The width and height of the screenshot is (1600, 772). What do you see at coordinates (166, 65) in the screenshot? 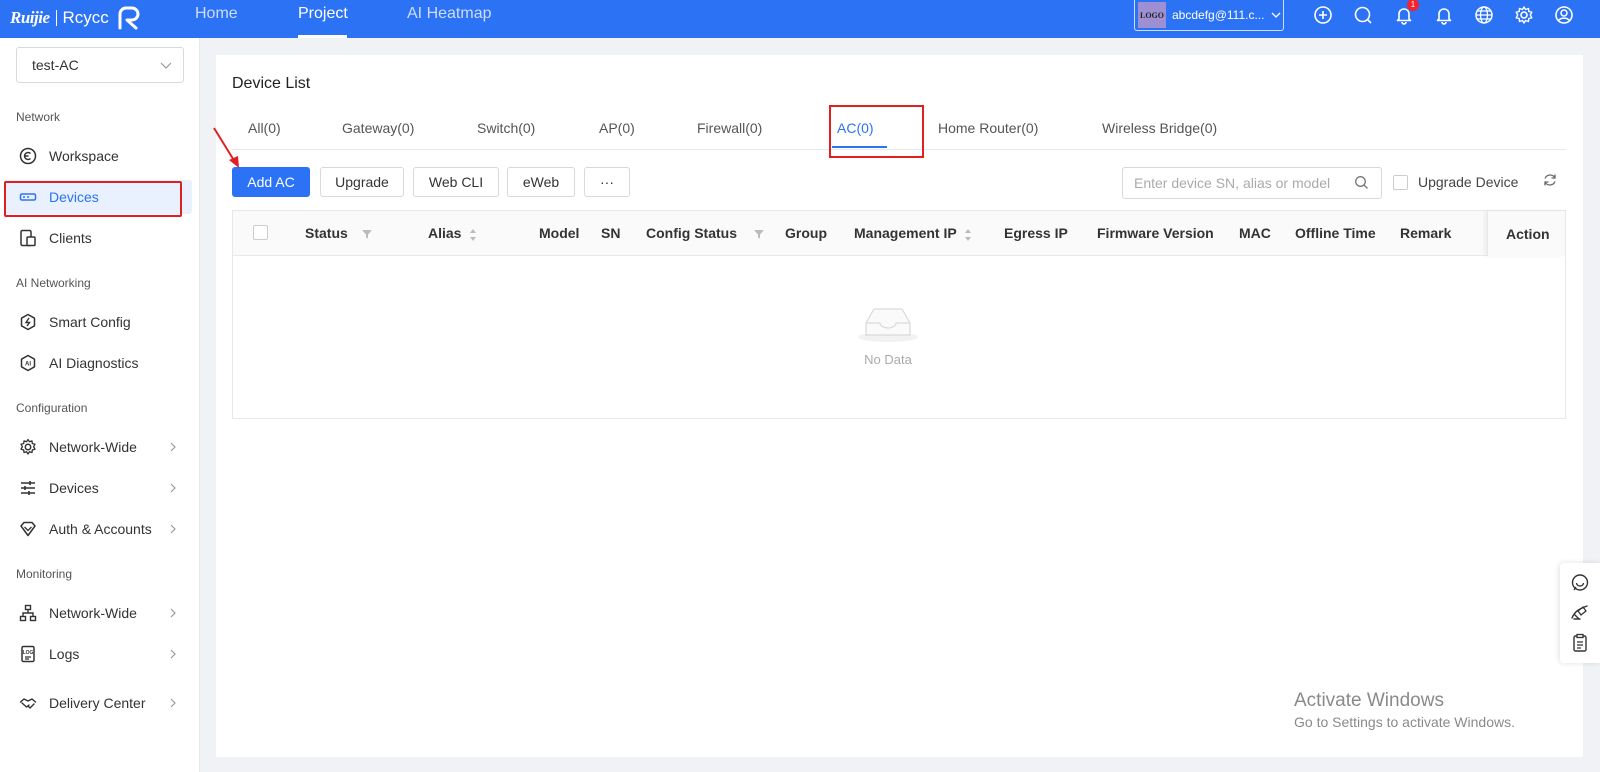
I see `chevron-down-icon` at bounding box center [166, 65].